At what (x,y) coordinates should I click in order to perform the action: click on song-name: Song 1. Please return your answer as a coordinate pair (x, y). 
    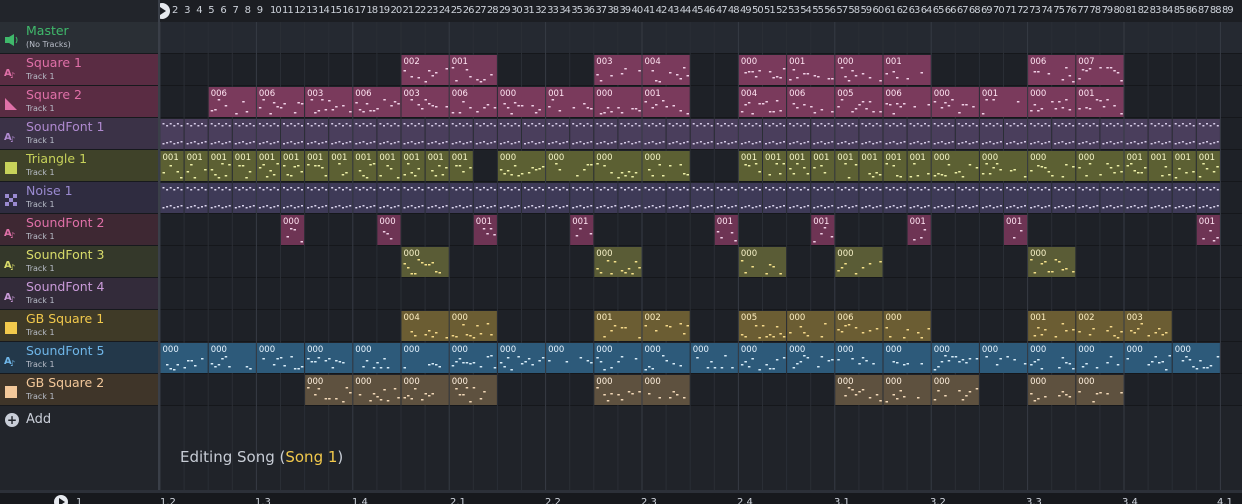
    Looking at the image, I should click on (311, 457).